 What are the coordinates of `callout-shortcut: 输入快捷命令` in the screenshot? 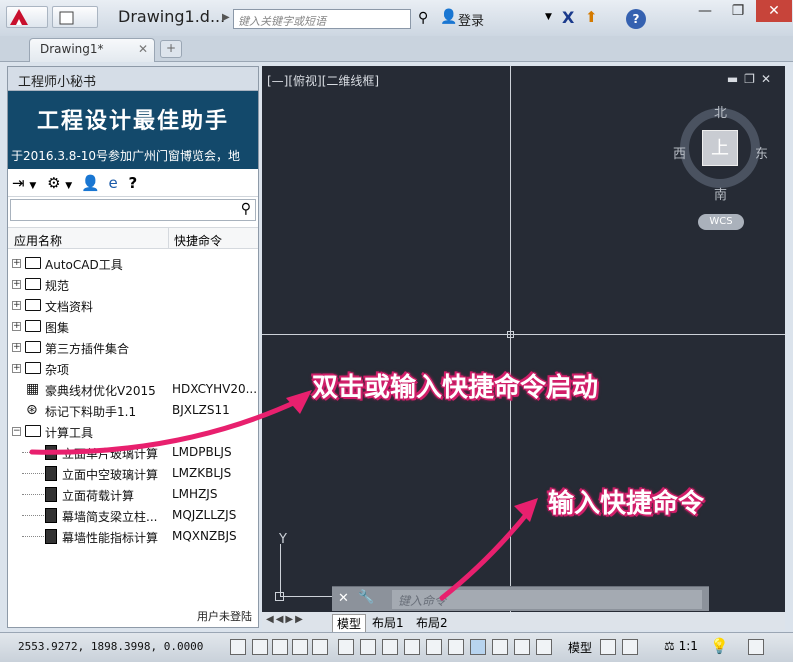 It's located at (626, 504).